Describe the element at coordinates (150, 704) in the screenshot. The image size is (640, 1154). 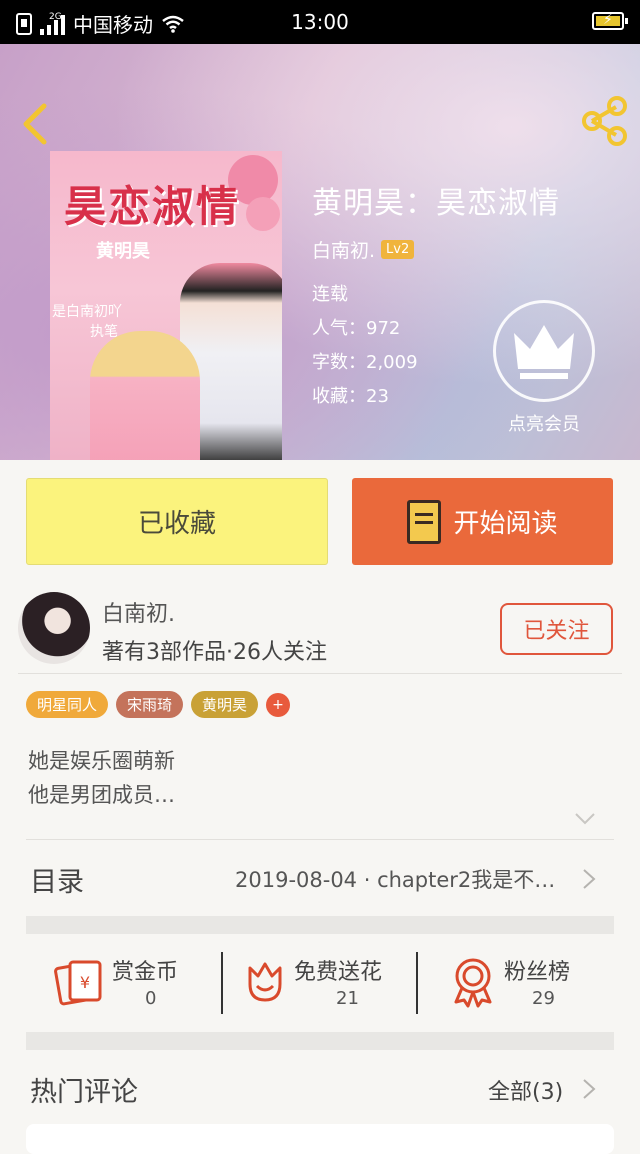
I see `tag-item: 宋雨琦` at that location.